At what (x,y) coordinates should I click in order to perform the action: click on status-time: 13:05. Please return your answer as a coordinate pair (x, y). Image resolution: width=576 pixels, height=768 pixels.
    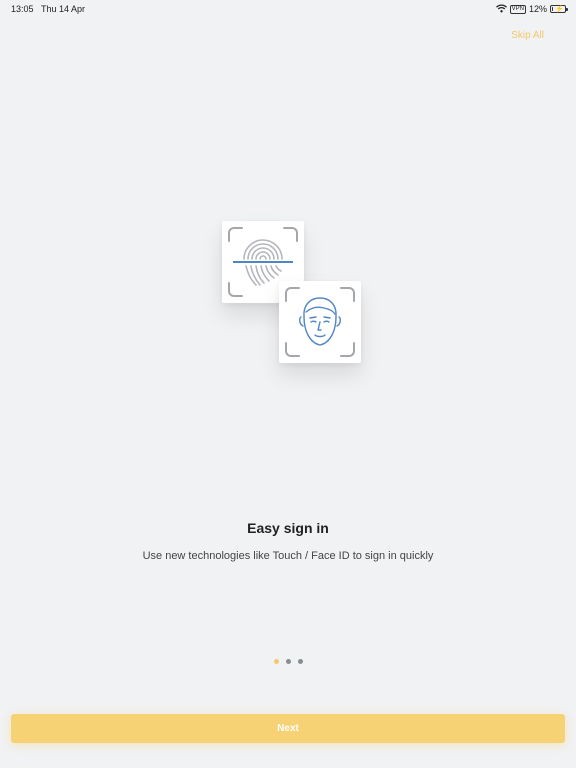
    Looking at the image, I should click on (22, 9).